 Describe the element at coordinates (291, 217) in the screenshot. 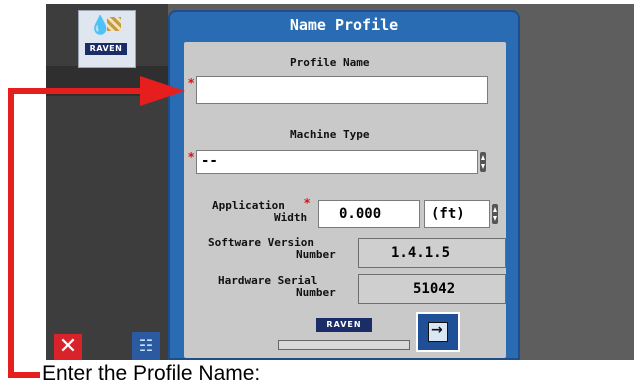

I see `application-width-label-line2: Width` at that location.